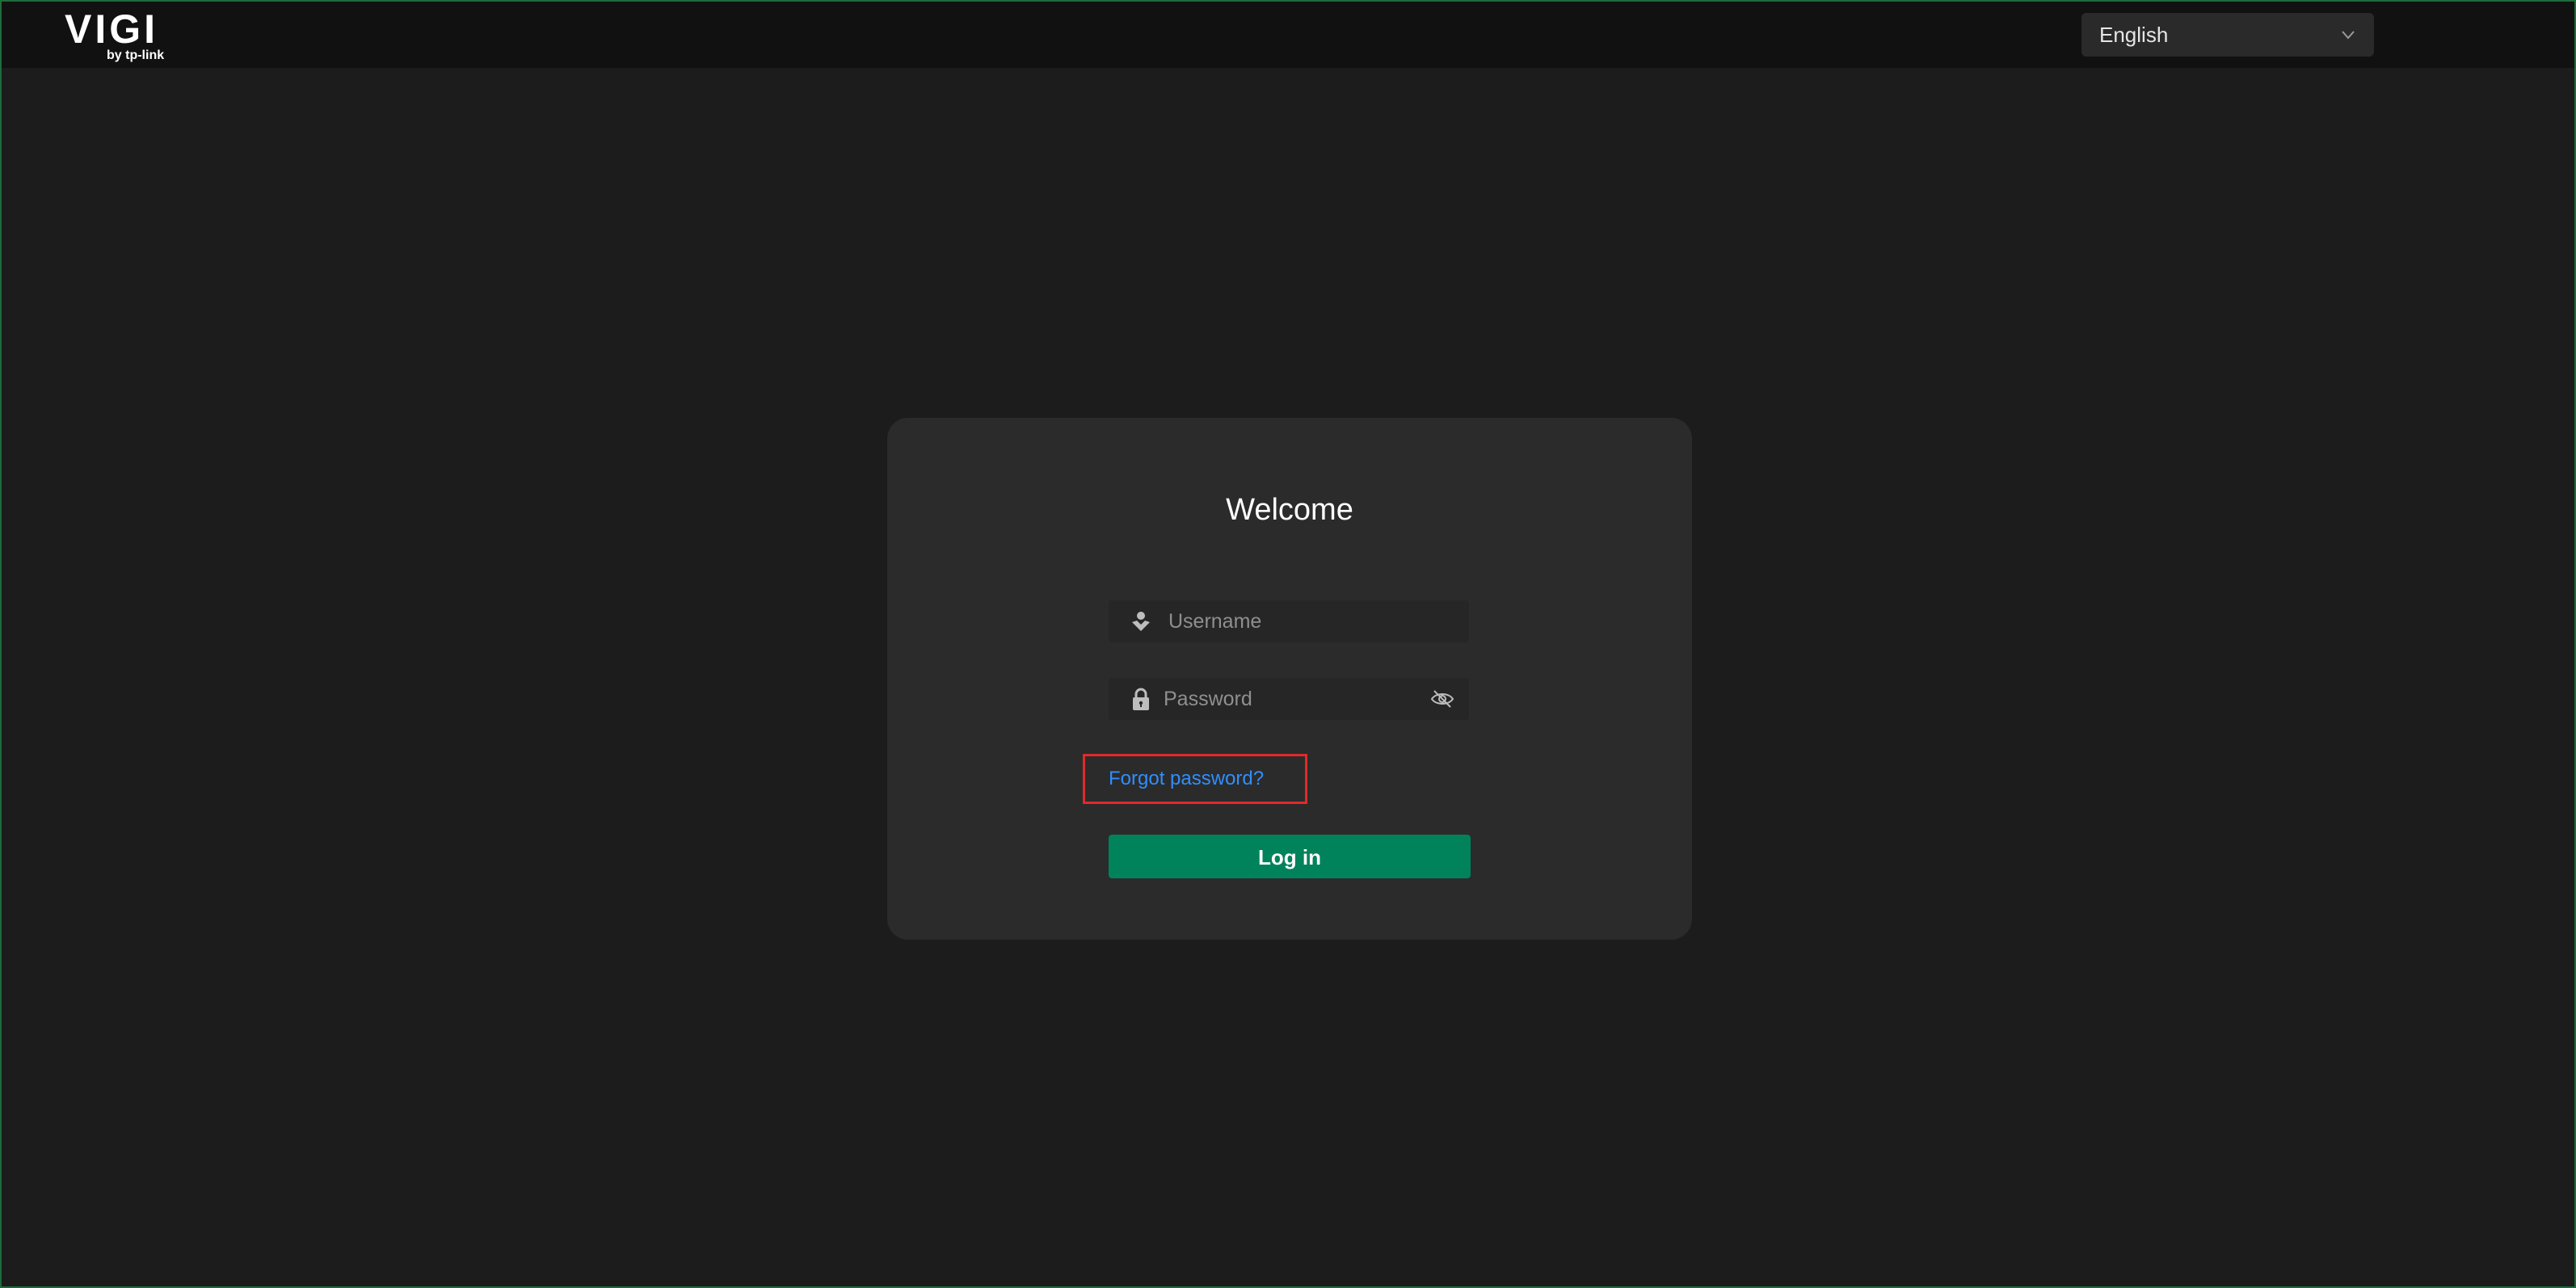  Describe the element at coordinates (2227, 35) in the screenshot. I see `language-select: English` at that location.